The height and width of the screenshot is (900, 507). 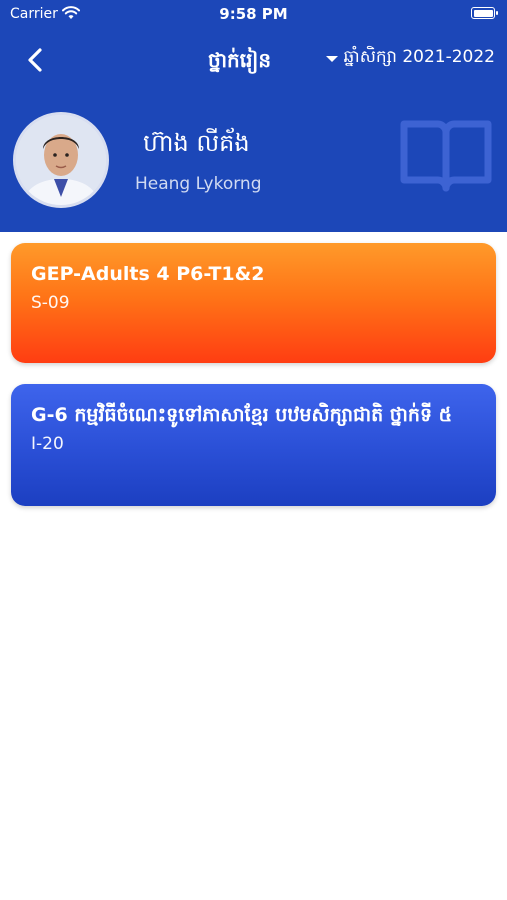 What do you see at coordinates (331, 58) in the screenshot?
I see `caret-down-icon` at bounding box center [331, 58].